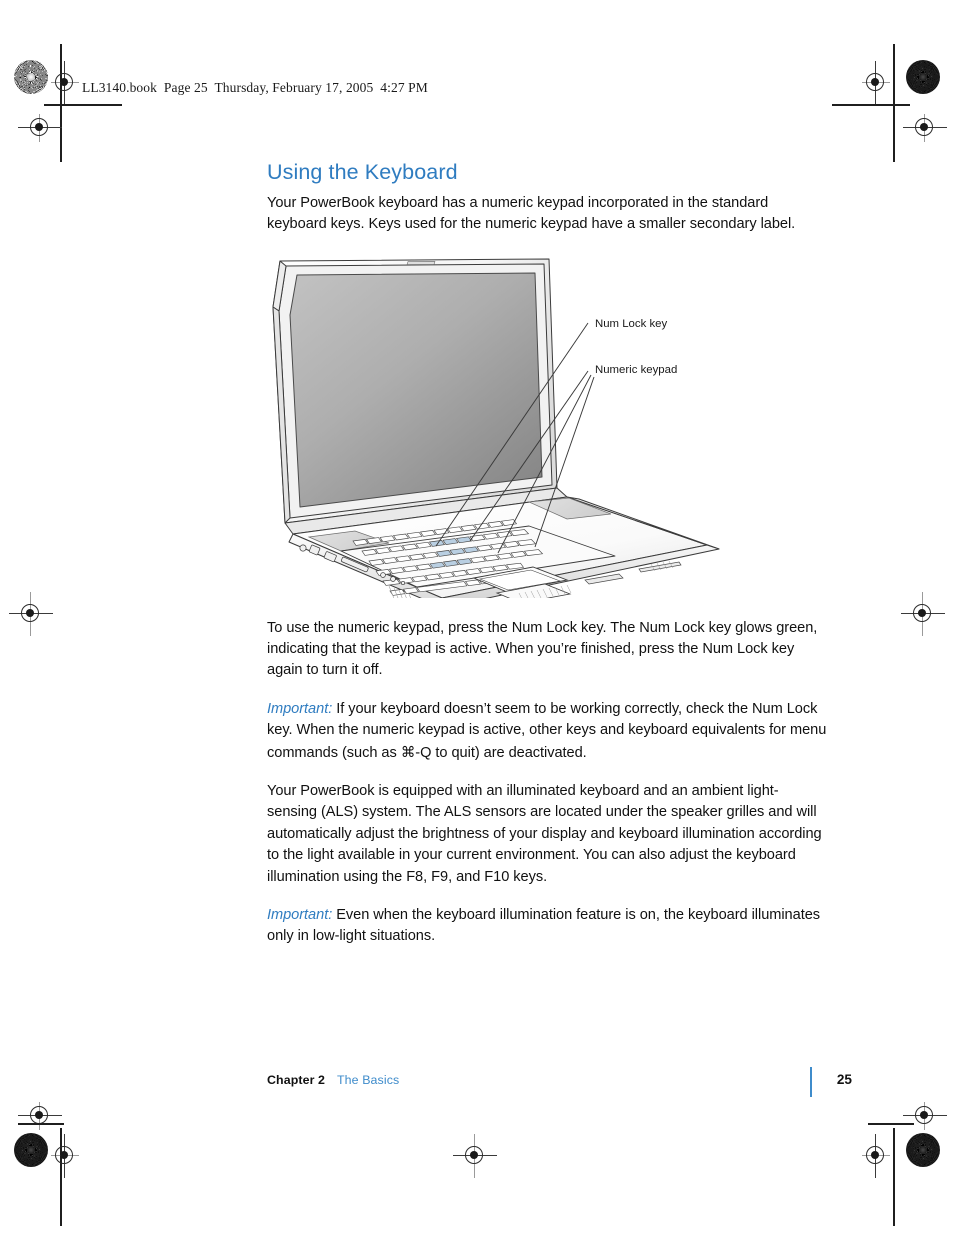 The width and height of the screenshot is (954, 1235). I want to click on footer-divider-rule, so click(811, 1082).